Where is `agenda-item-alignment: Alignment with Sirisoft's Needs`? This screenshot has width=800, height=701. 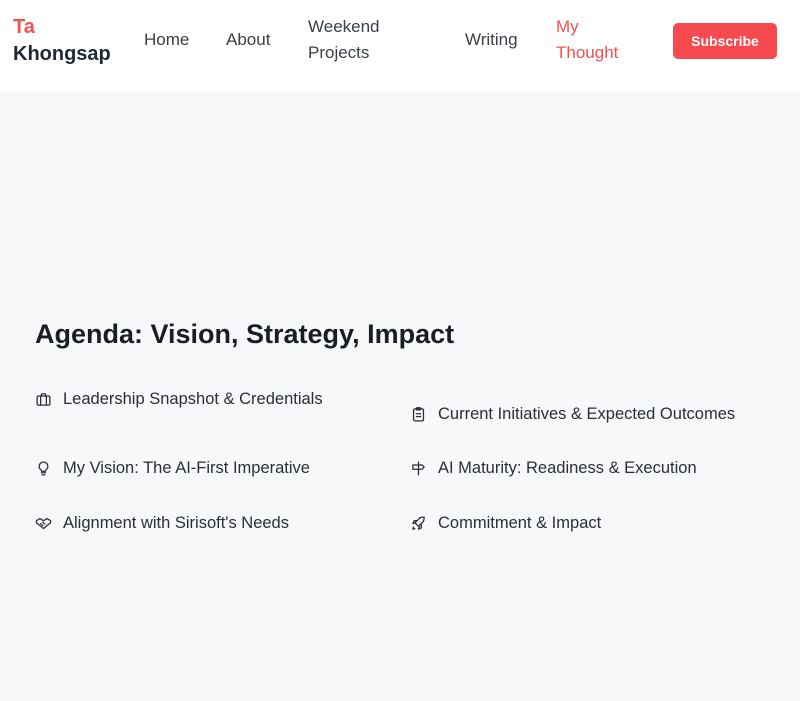
agenda-item-alignment: Alignment with Sirisoft's Needs is located at coordinates (161, 523).